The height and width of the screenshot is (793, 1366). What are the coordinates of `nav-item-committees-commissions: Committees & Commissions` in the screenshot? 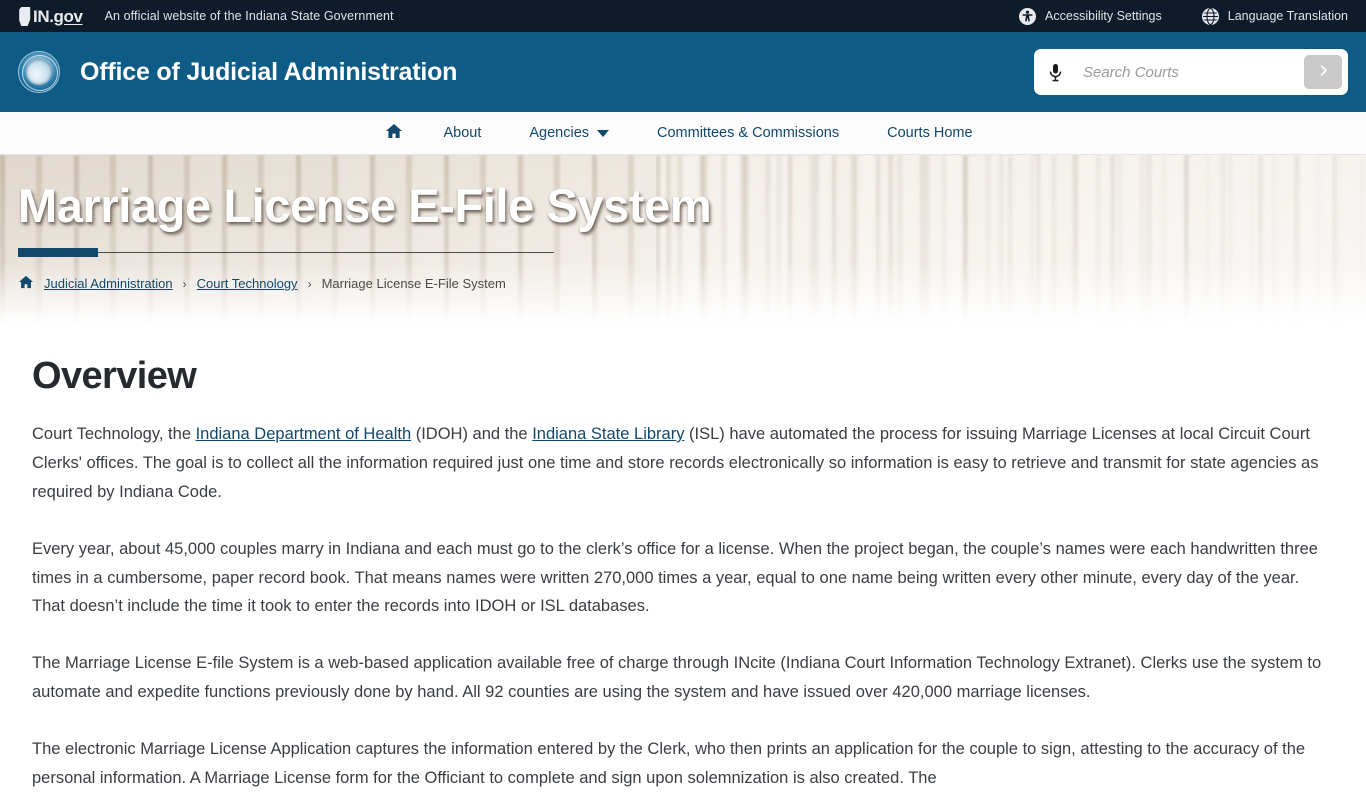 It's located at (748, 133).